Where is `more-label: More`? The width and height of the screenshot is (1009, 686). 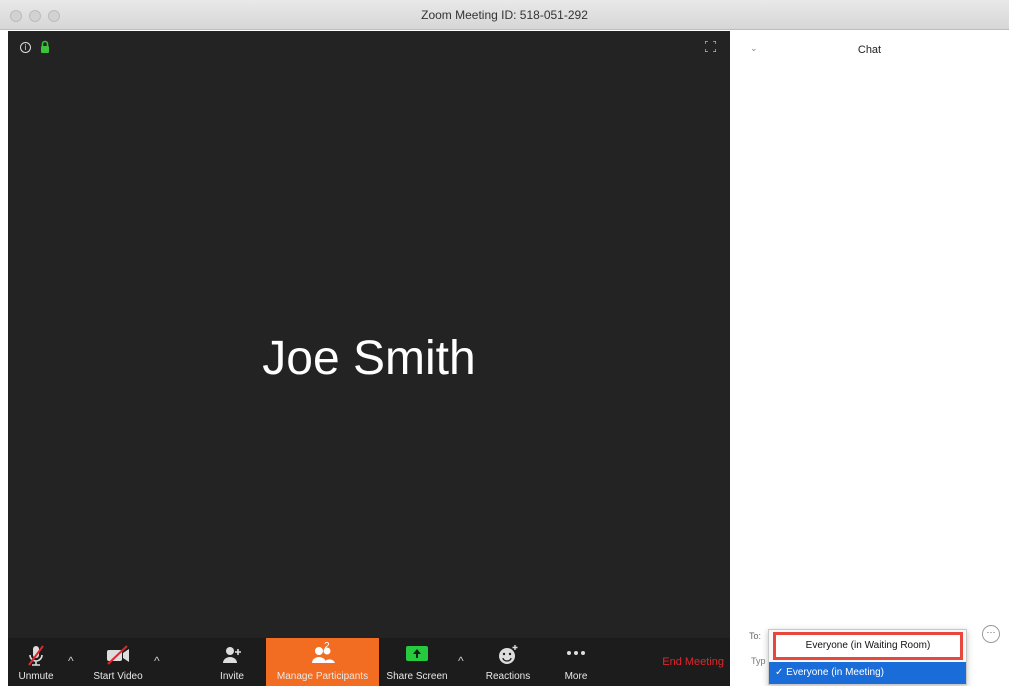
more-label: More is located at coordinates (576, 676).